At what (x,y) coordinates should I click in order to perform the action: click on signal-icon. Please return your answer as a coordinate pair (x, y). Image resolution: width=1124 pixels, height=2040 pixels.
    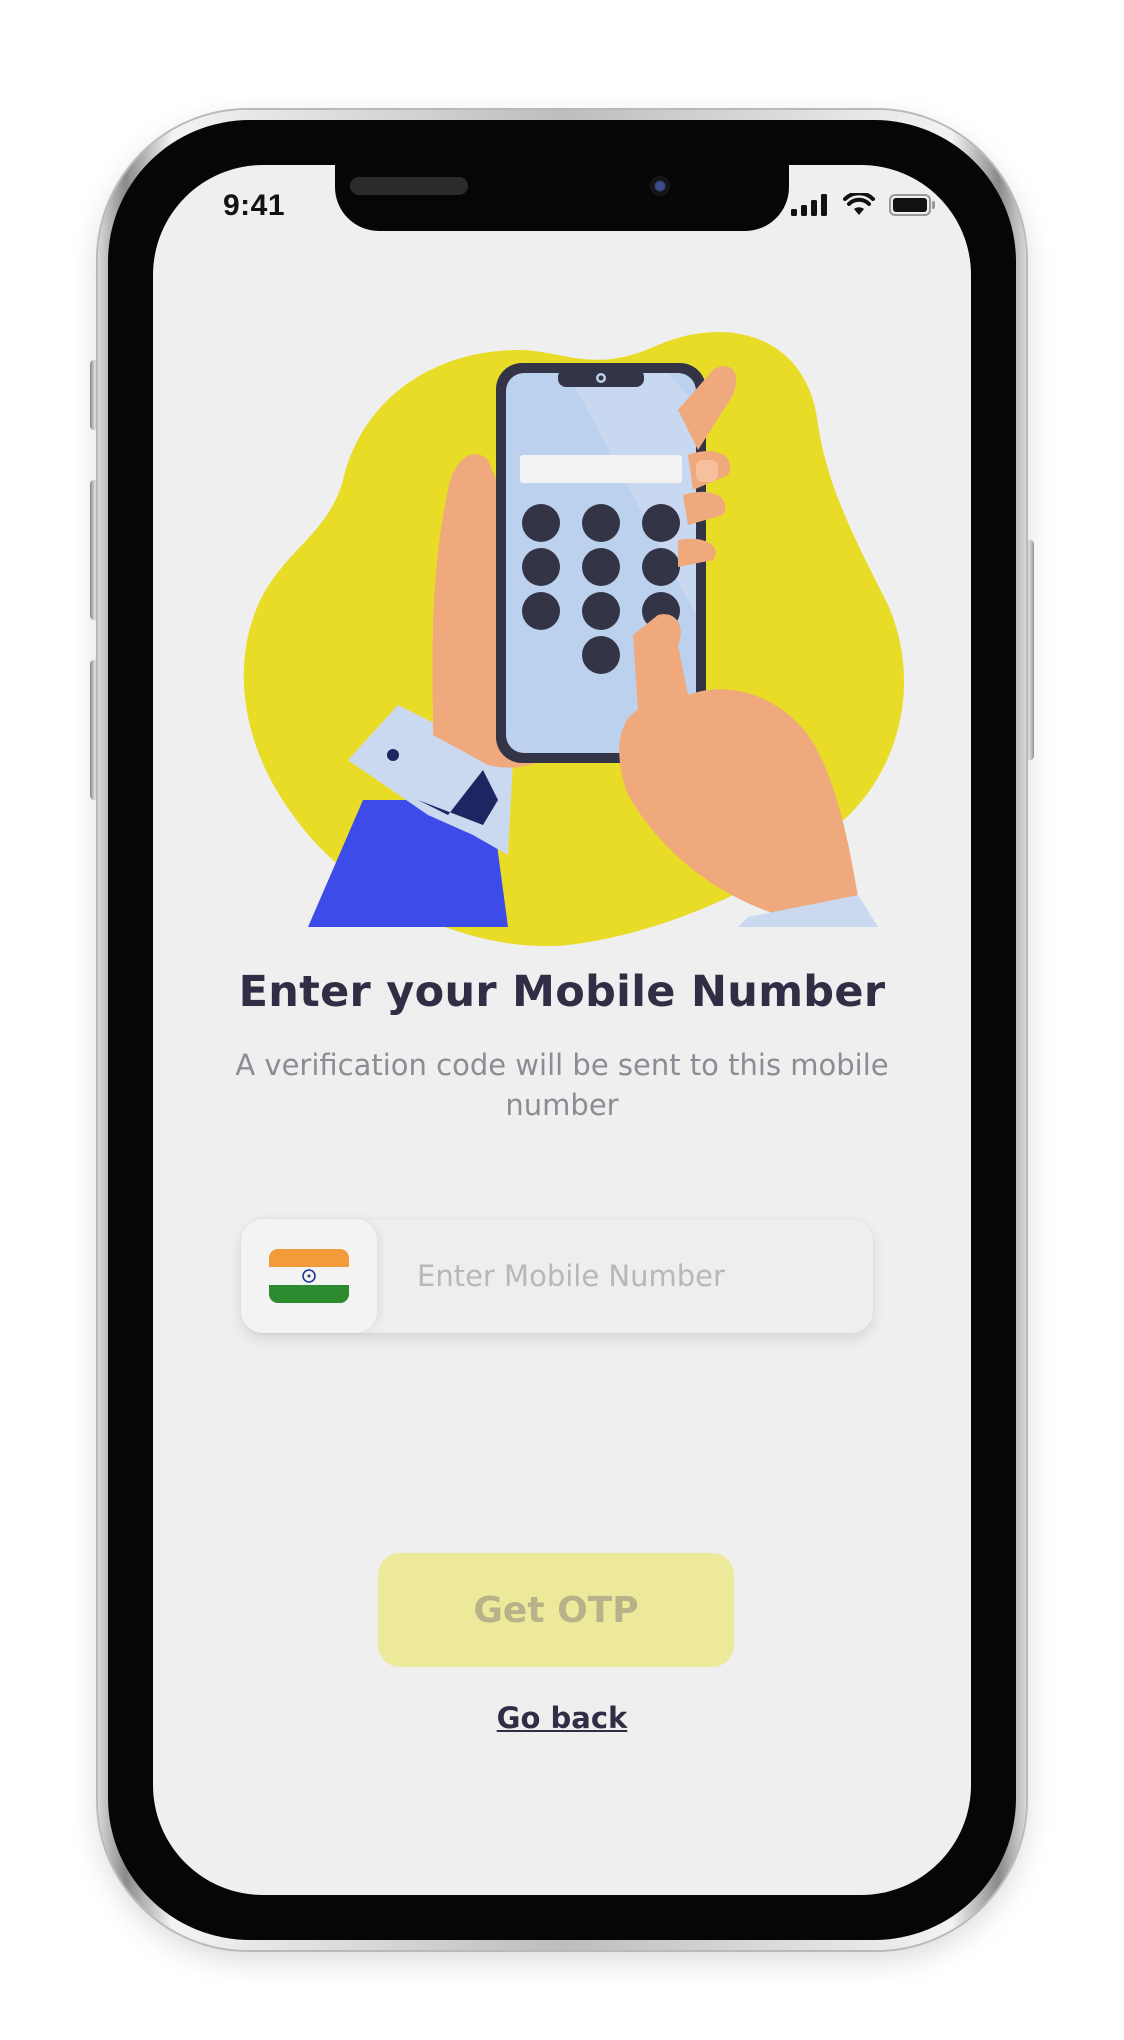
    Looking at the image, I should click on (809, 205).